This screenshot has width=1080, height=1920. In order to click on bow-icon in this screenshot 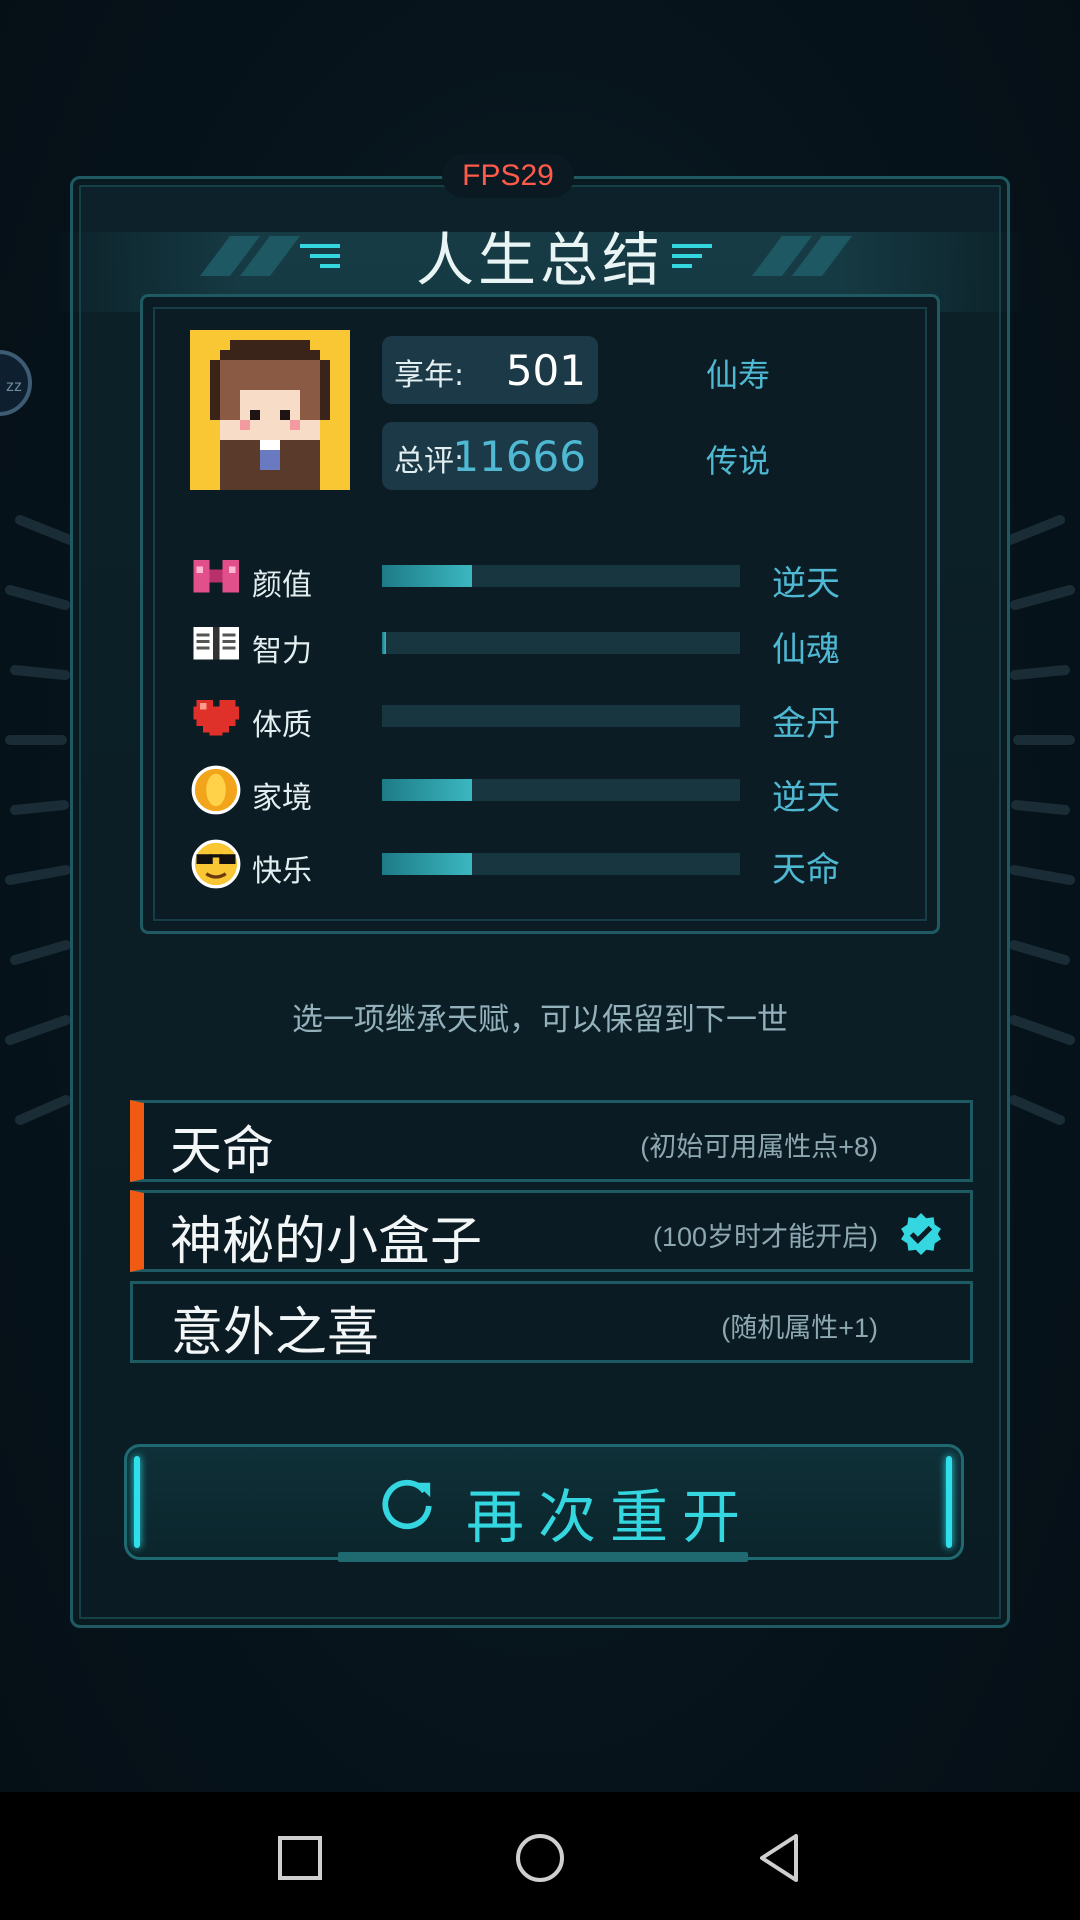, I will do `click(216, 576)`.